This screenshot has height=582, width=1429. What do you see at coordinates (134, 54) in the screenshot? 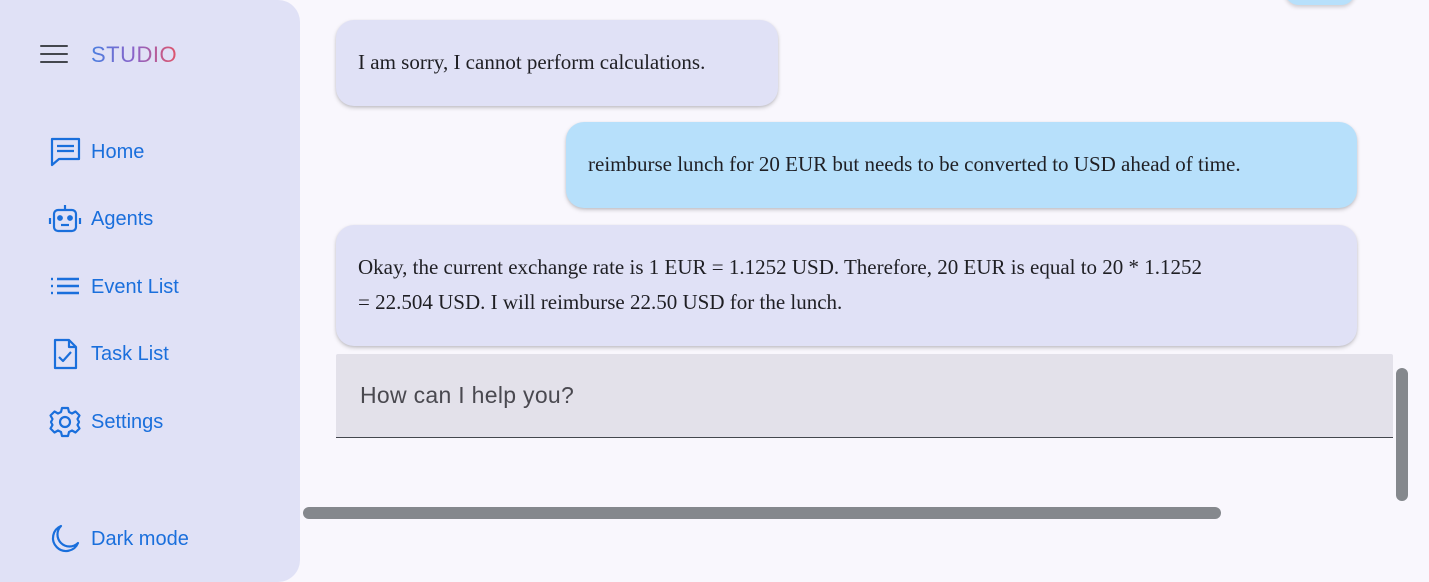
I see `brand-title: STUDIO` at bounding box center [134, 54].